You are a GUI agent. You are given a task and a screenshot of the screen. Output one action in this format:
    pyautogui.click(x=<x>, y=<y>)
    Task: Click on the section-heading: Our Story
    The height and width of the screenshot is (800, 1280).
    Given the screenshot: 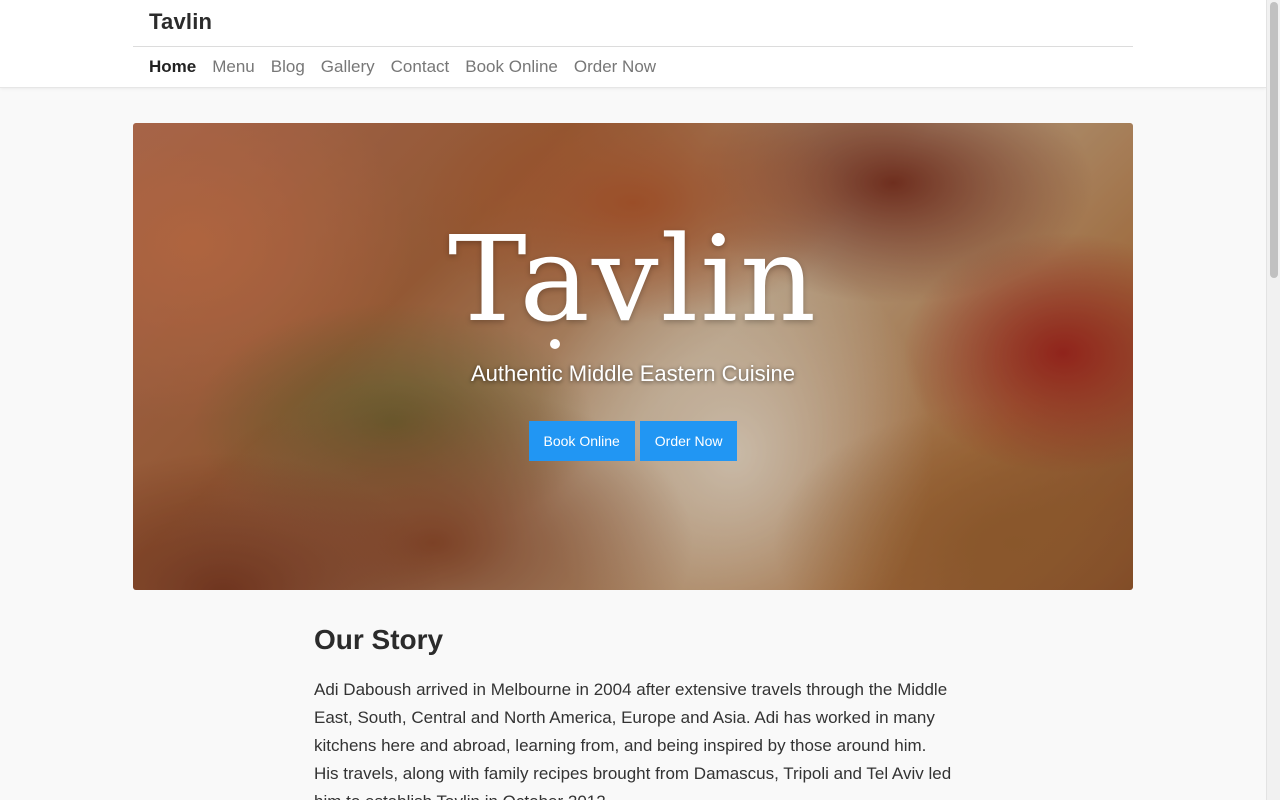 What is the action you would take?
    pyautogui.click(x=379, y=639)
    